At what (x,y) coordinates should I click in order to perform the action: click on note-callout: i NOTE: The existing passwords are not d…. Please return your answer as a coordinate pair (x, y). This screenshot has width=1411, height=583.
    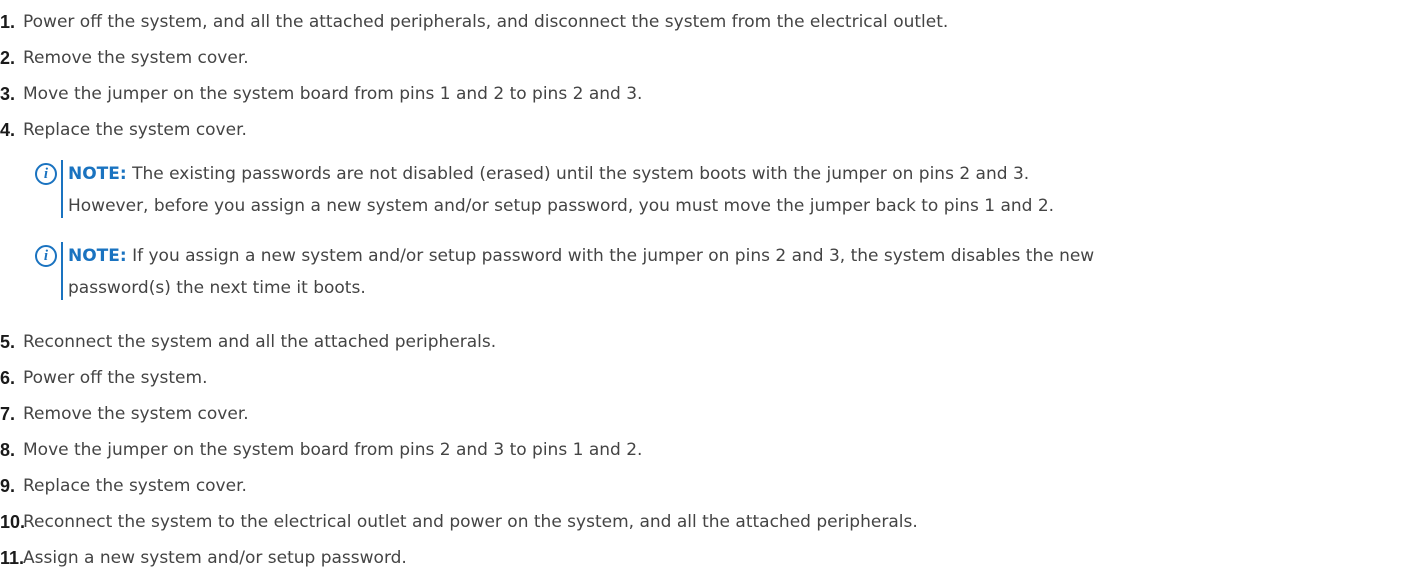
    Looking at the image, I should click on (720, 190).